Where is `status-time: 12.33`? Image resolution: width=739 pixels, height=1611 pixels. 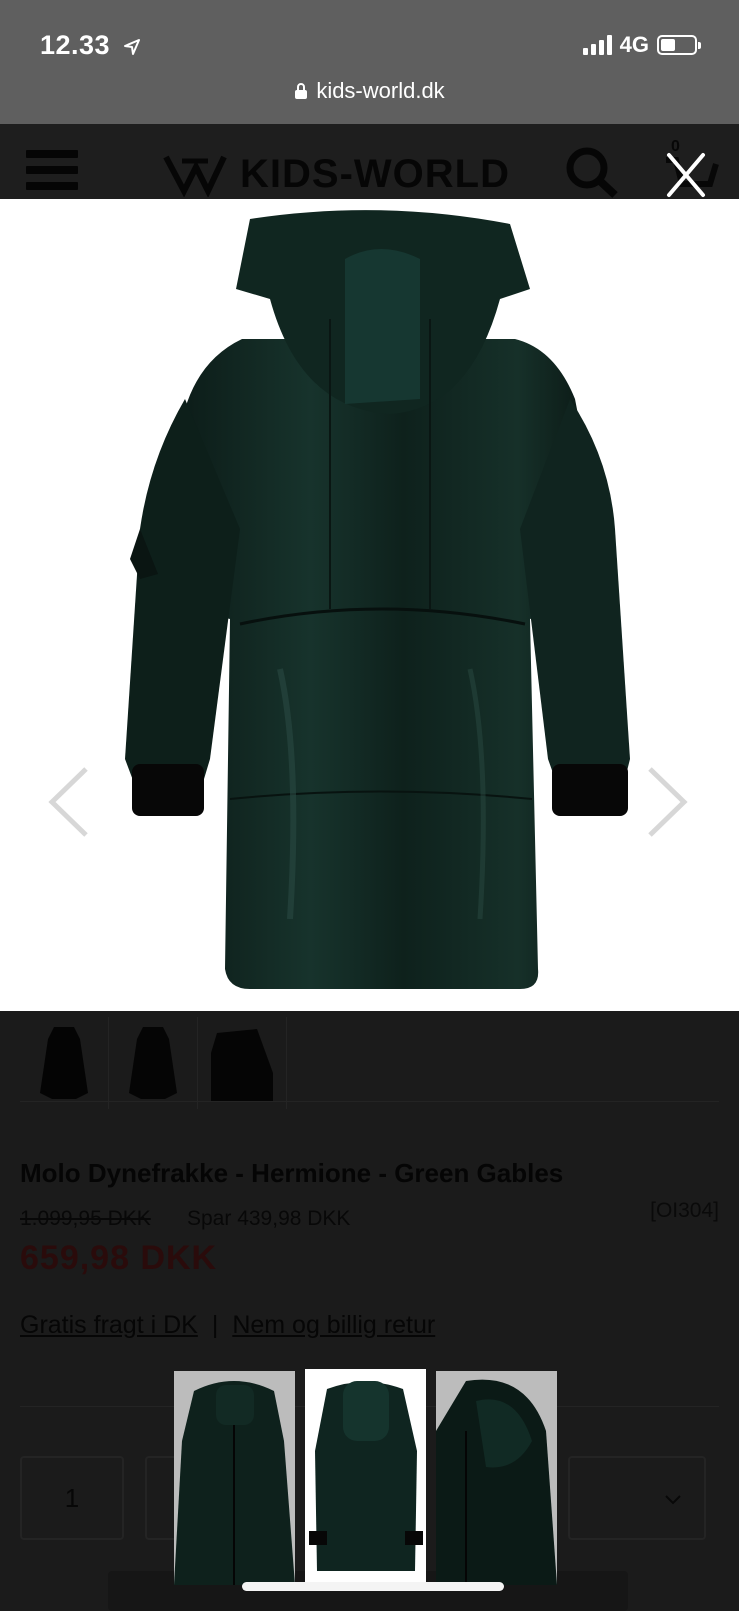
status-time: 12.33 is located at coordinates (91, 45).